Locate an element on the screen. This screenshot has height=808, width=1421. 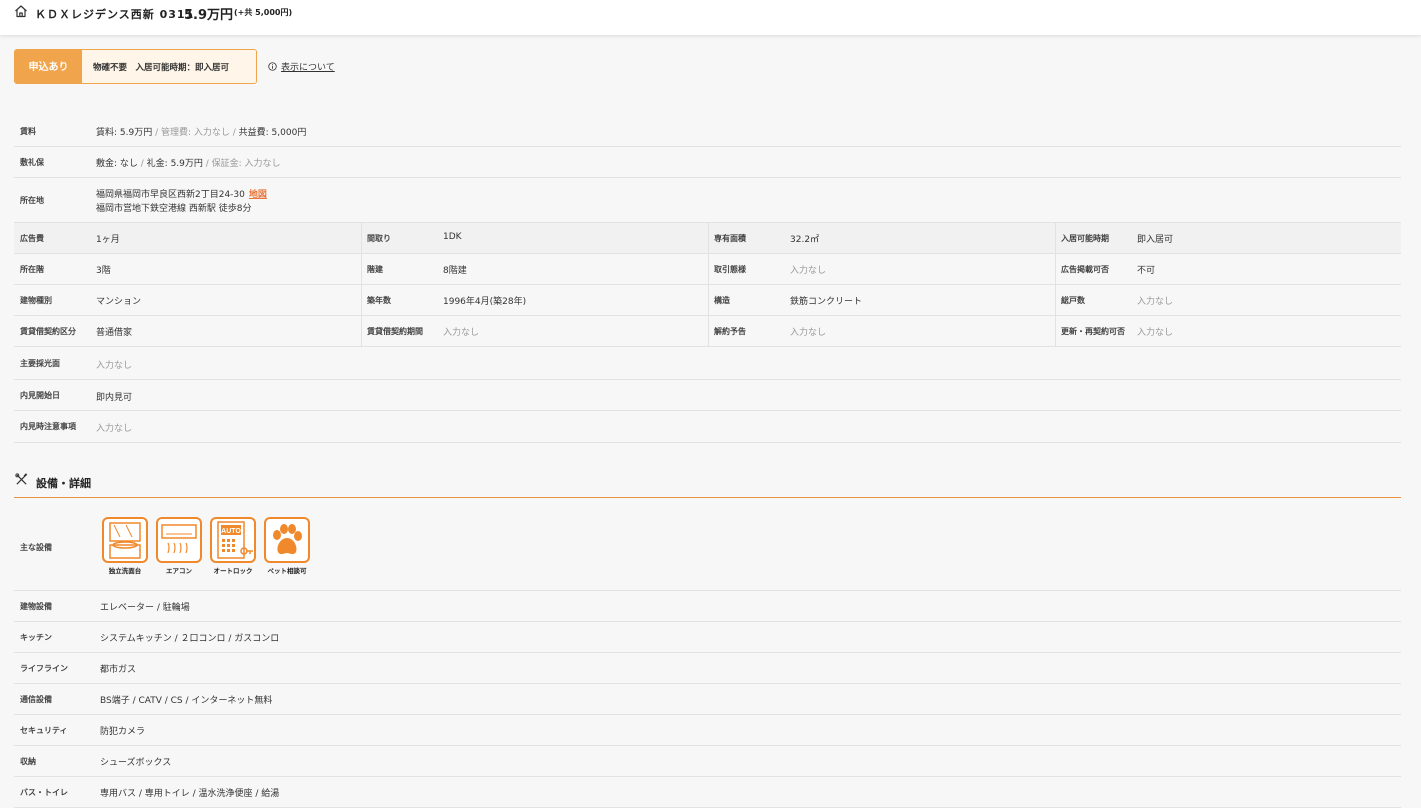
equipment-detail-label: 収納 is located at coordinates (28, 761).